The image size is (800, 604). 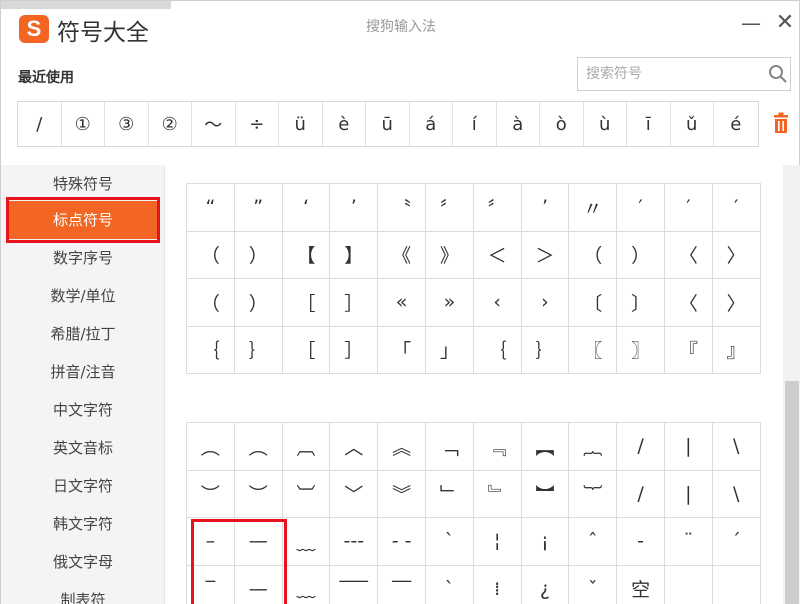 What do you see at coordinates (127, 124) in the screenshot?
I see `recent-symbol: ③` at bounding box center [127, 124].